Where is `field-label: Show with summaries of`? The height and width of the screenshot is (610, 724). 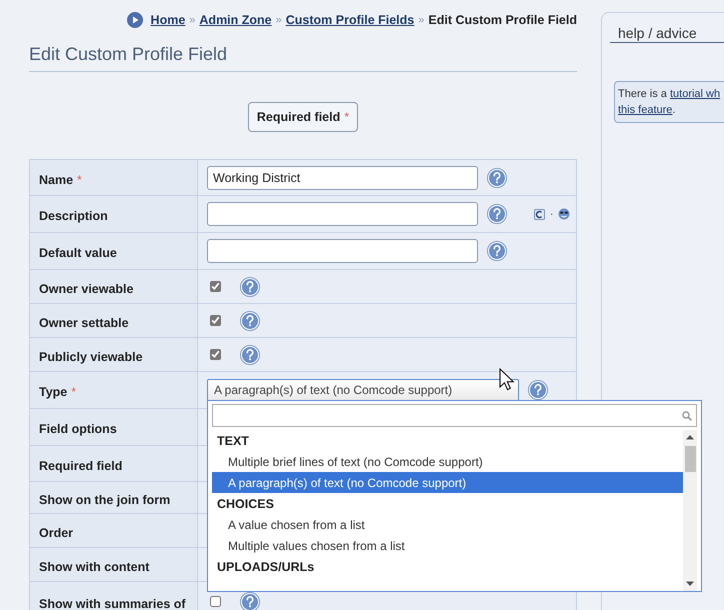
field-label: Show with summaries of is located at coordinates (114, 596).